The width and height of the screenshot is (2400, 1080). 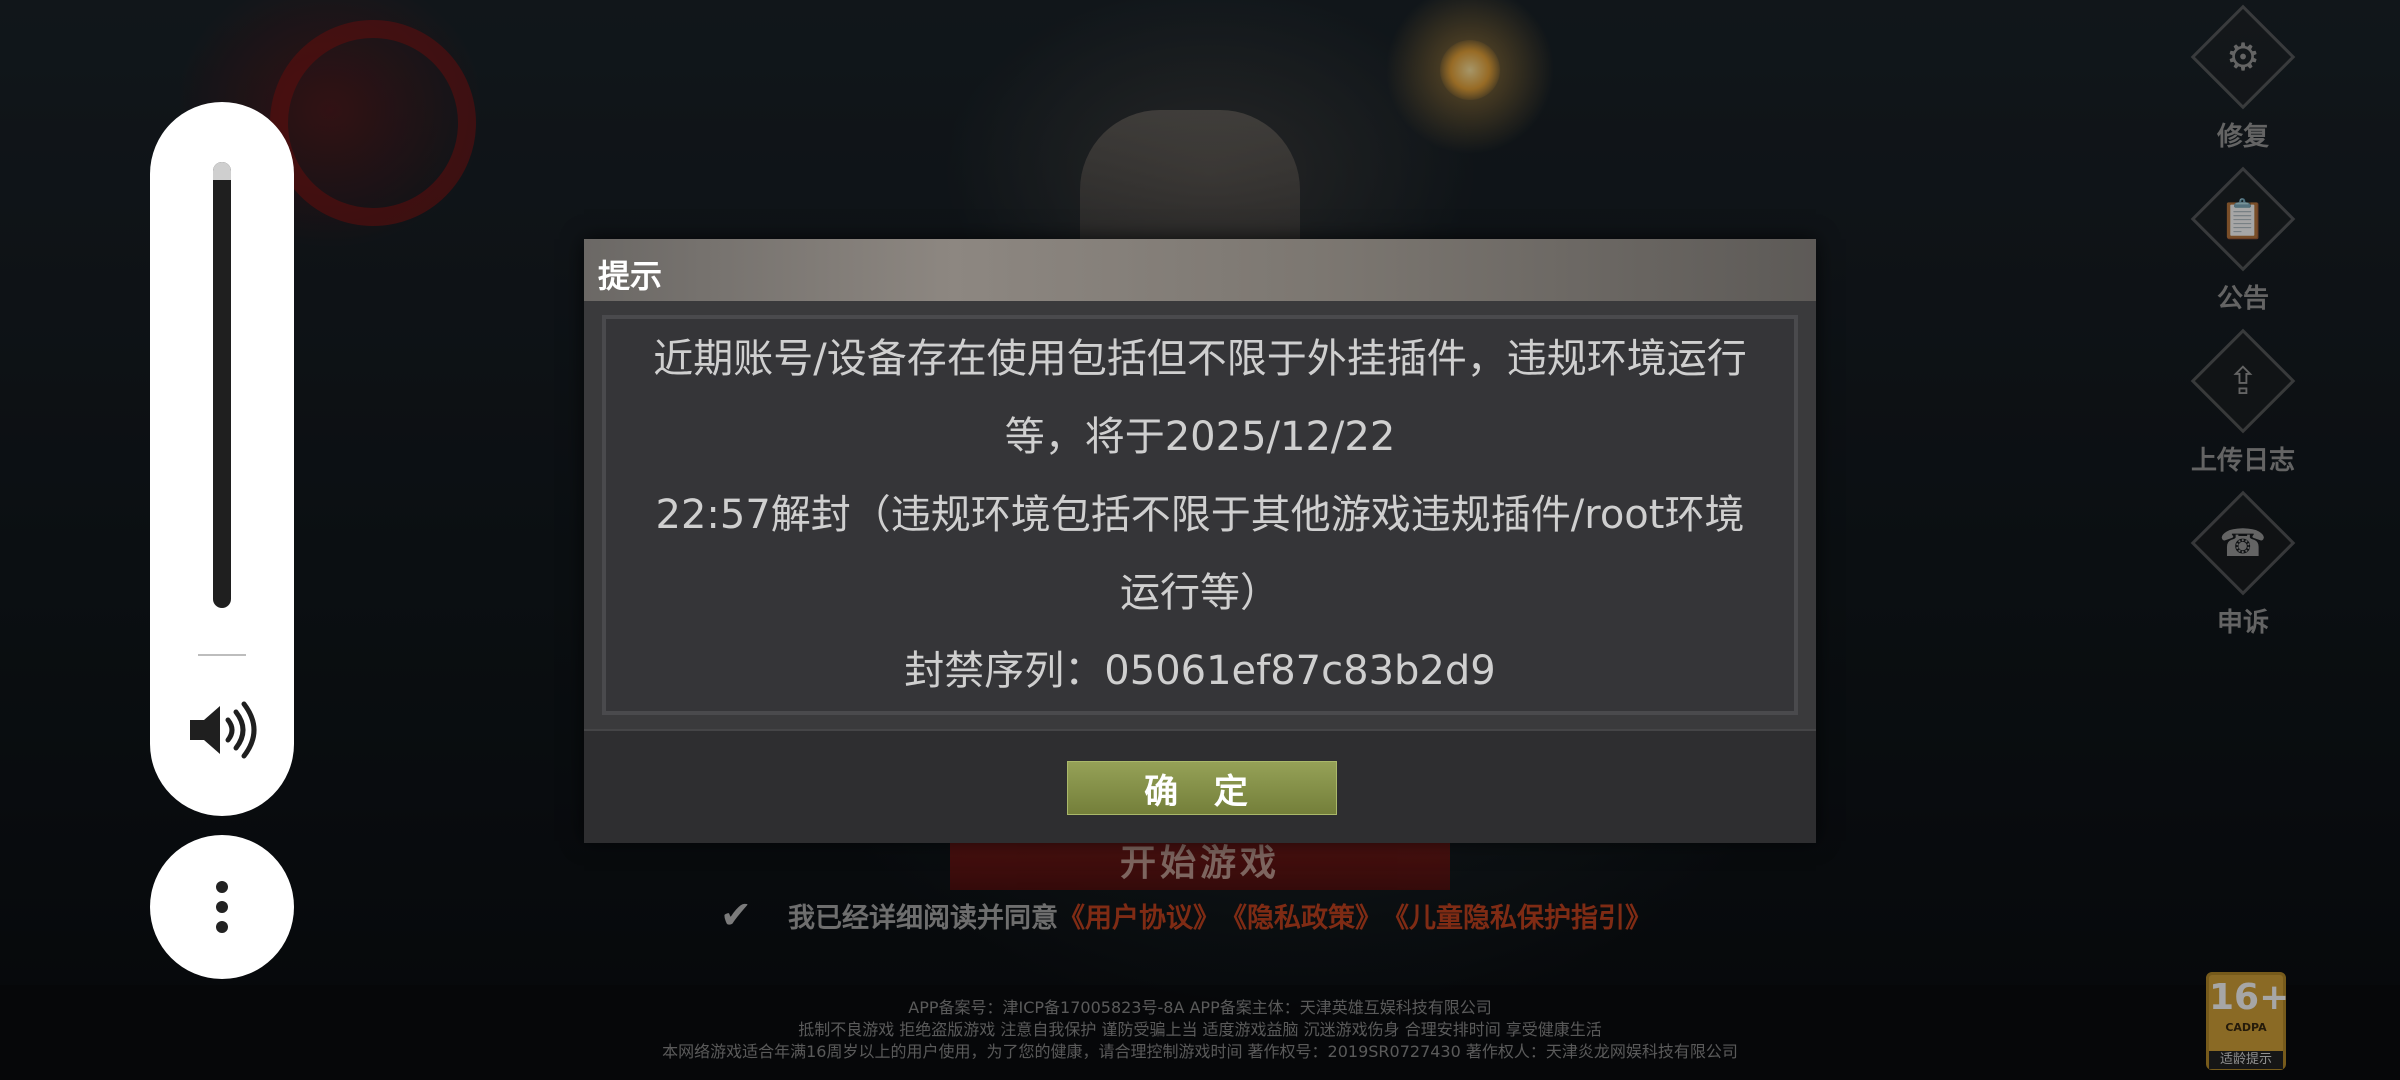 What do you see at coordinates (1200, 593) in the screenshot?
I see `message-line: 运行等）` at bounding box center [1200, 593].